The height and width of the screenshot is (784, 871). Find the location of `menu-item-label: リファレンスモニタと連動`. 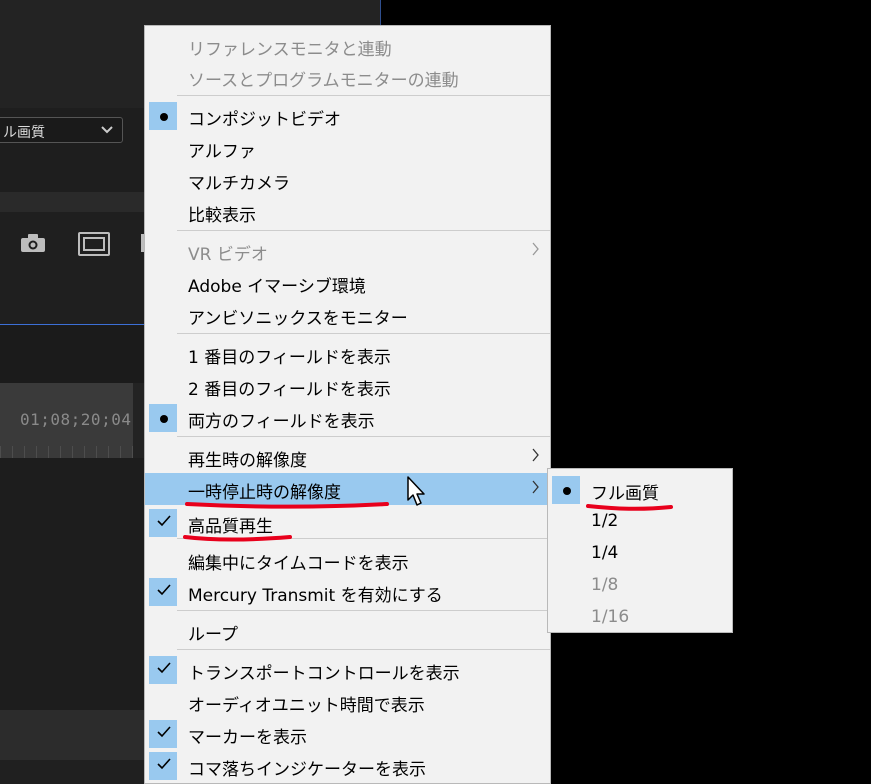

menu-item-label: リファレンスモニタと連動 is located at coordinates (290, 50).